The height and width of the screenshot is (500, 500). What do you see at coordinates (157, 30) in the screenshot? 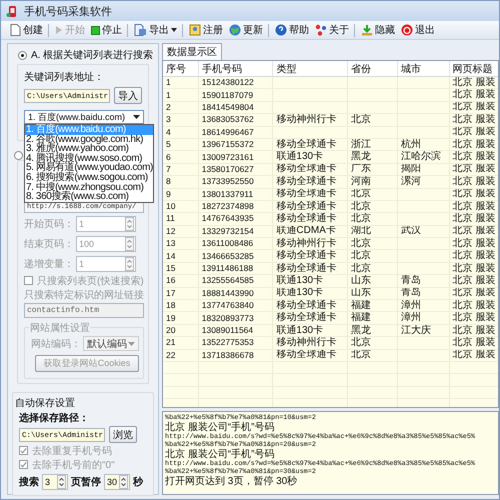
I see `toolbar-button: 导出` at bounding box center [157, 30].